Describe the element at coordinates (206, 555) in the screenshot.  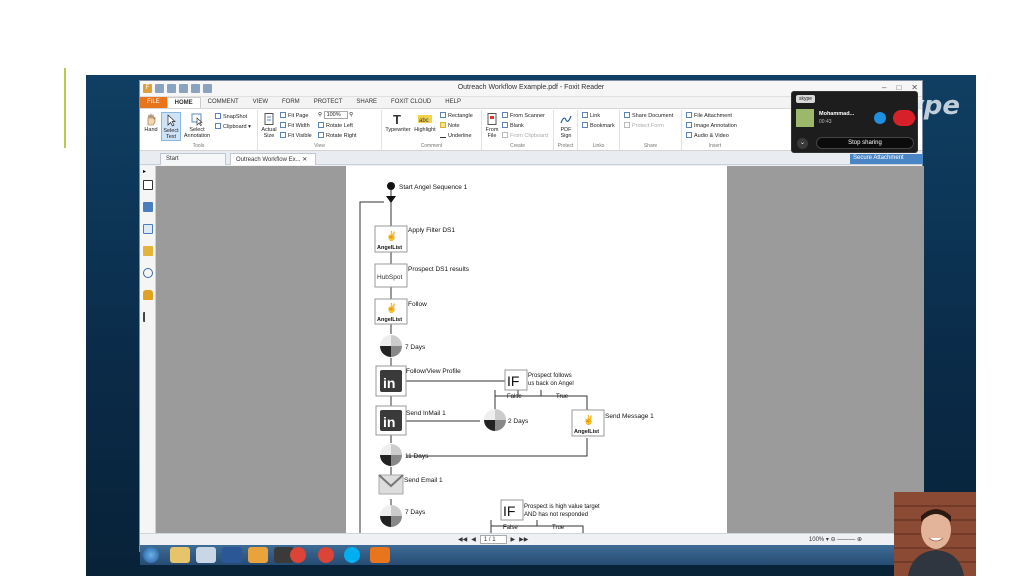
I see `calculator-taskbar-icon` at that location.